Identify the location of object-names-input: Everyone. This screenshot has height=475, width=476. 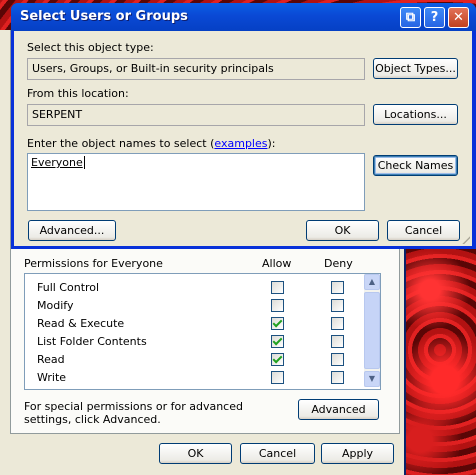
(196, 182).